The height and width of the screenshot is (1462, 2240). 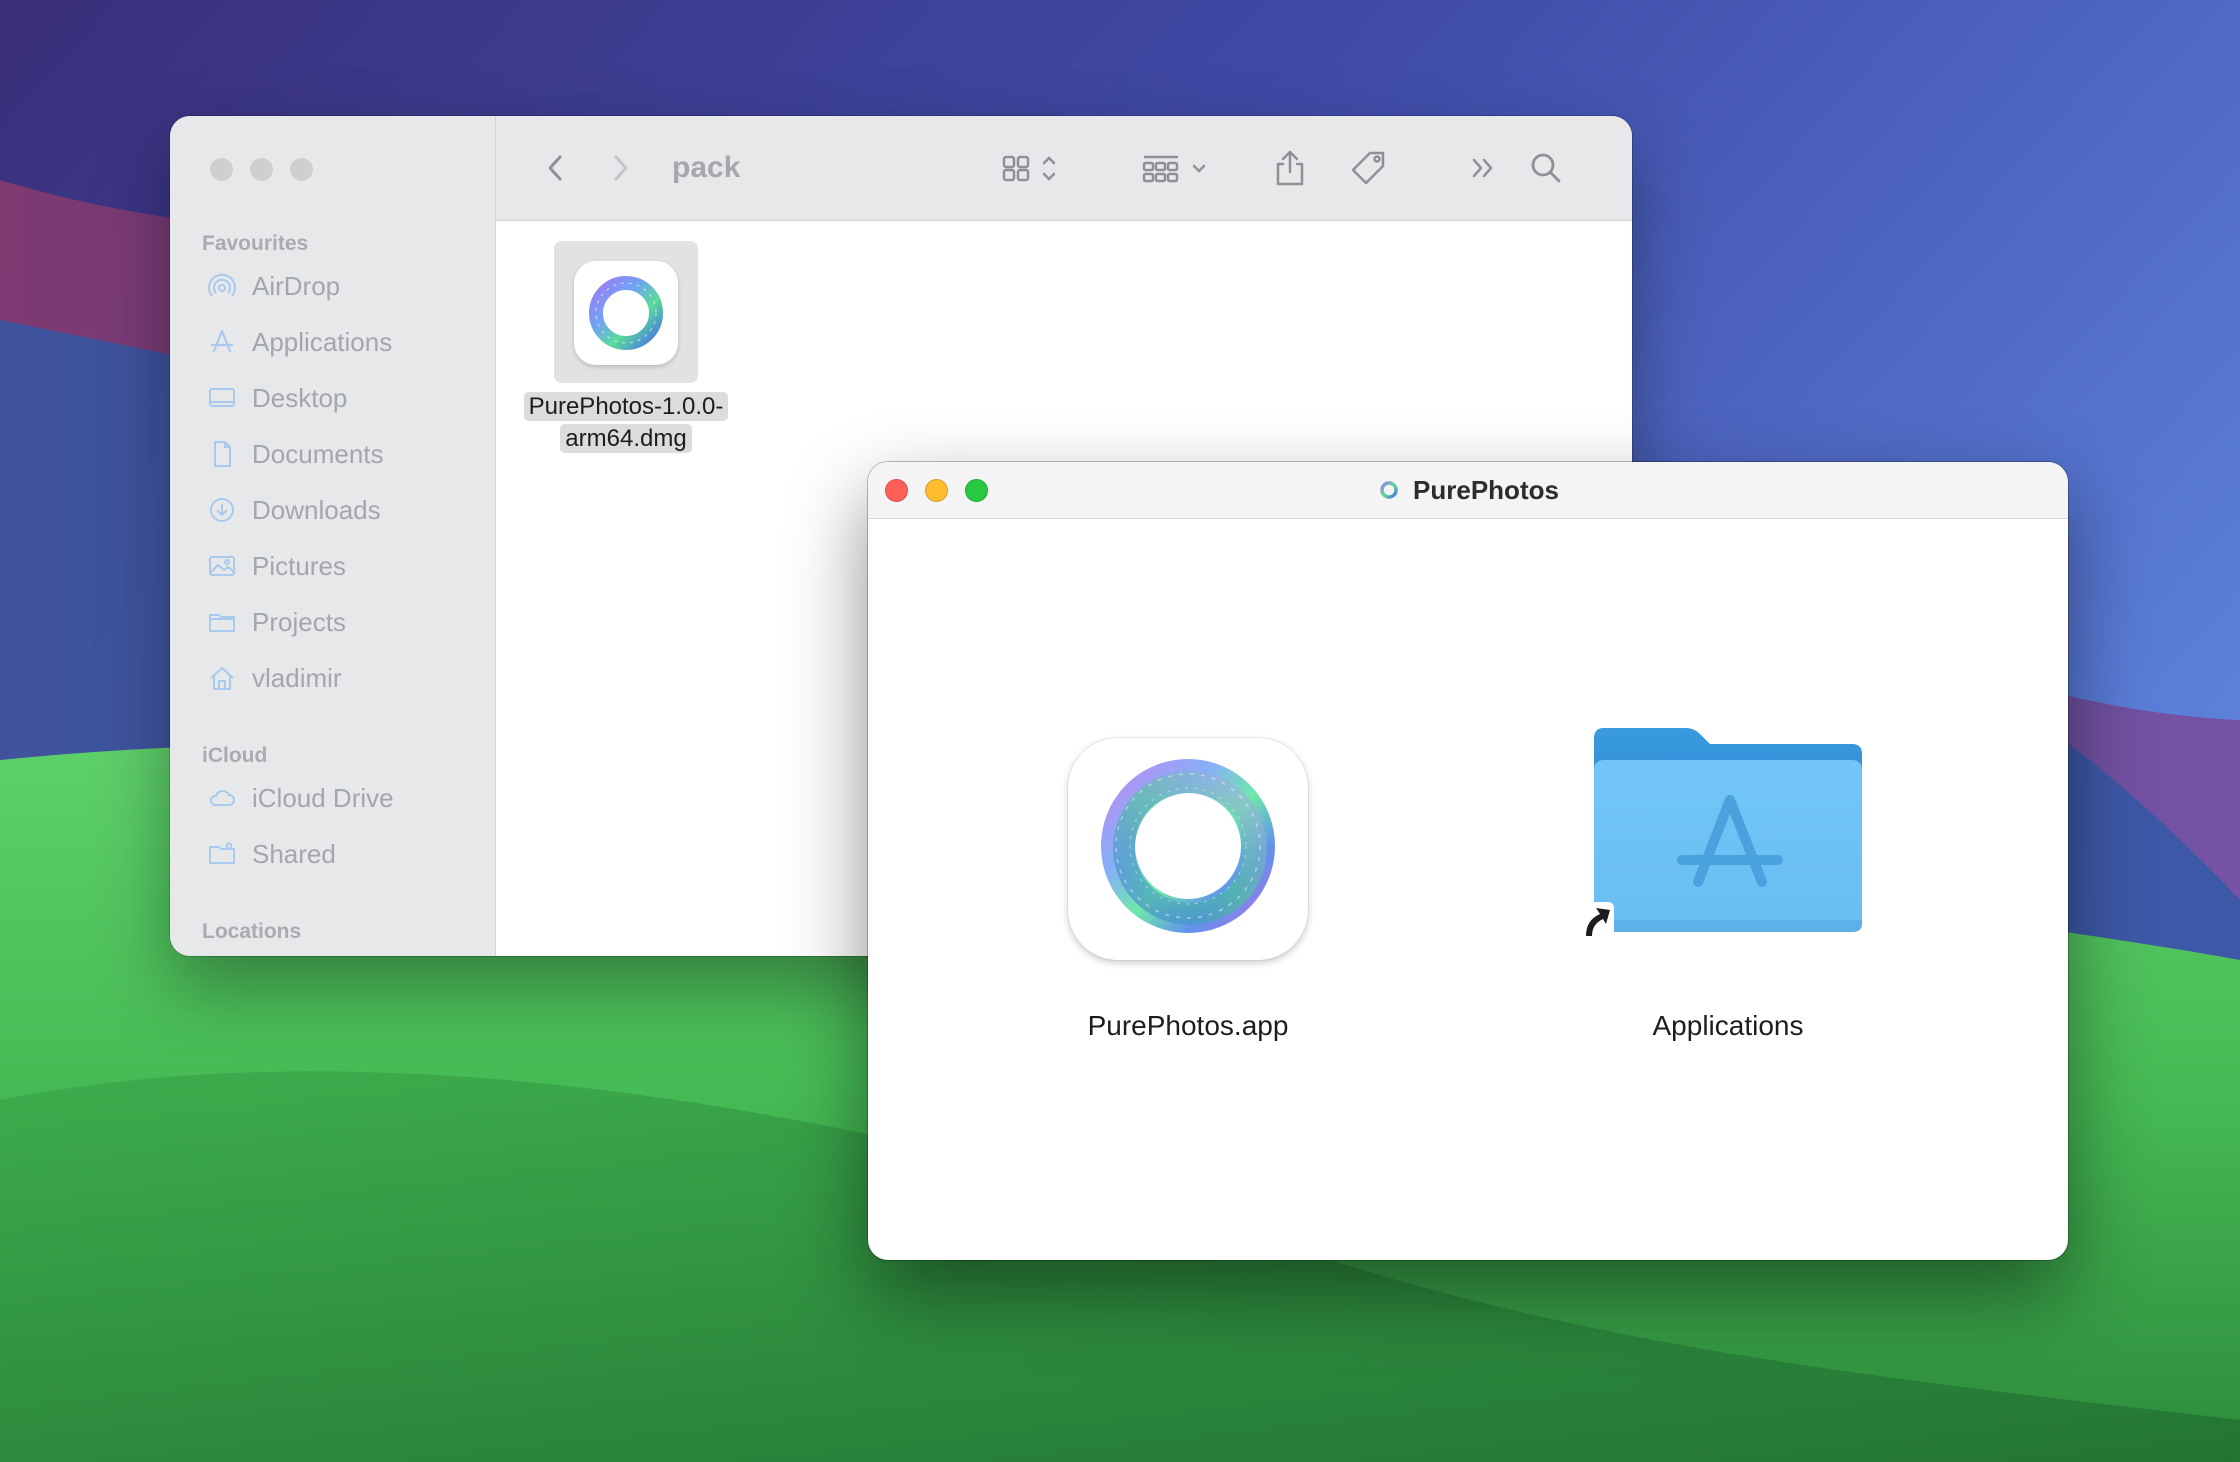 I want to click on sidebar-item-label: Documents, so click(x=318, y=453).